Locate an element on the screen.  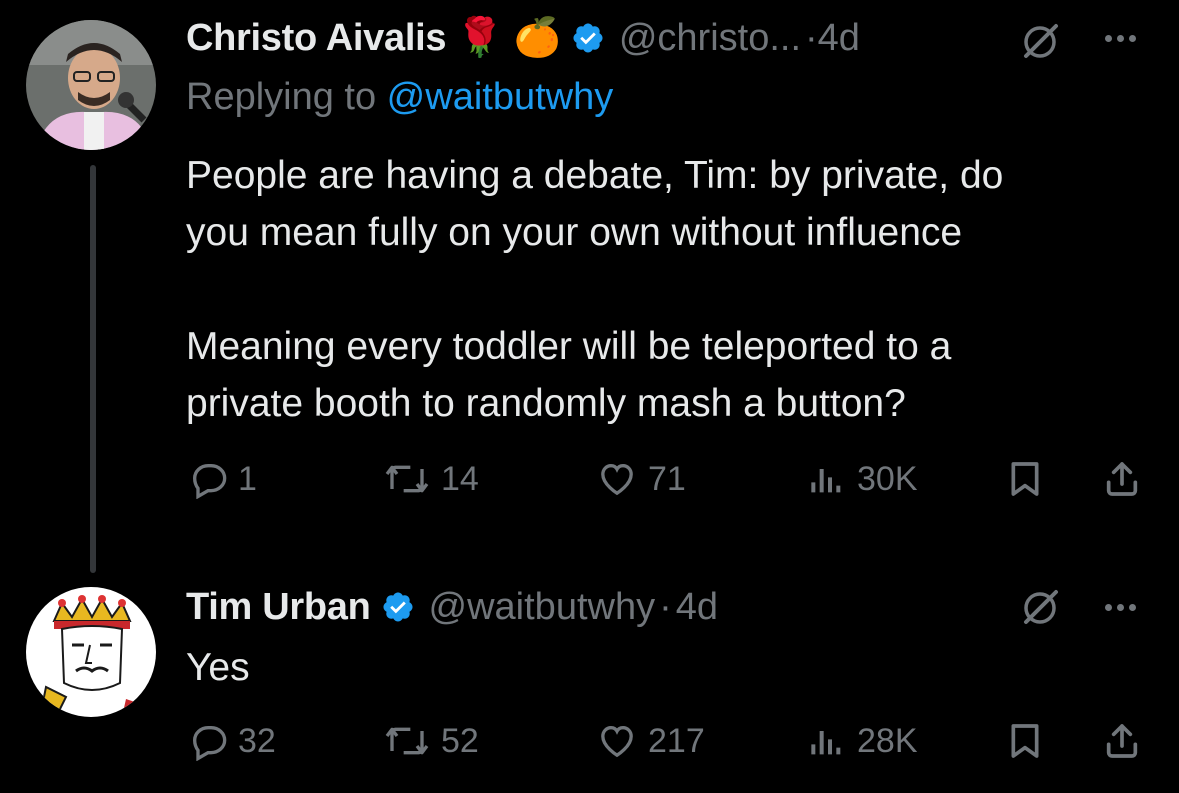
repost-button: 14 is located at coordinates (431, 479).